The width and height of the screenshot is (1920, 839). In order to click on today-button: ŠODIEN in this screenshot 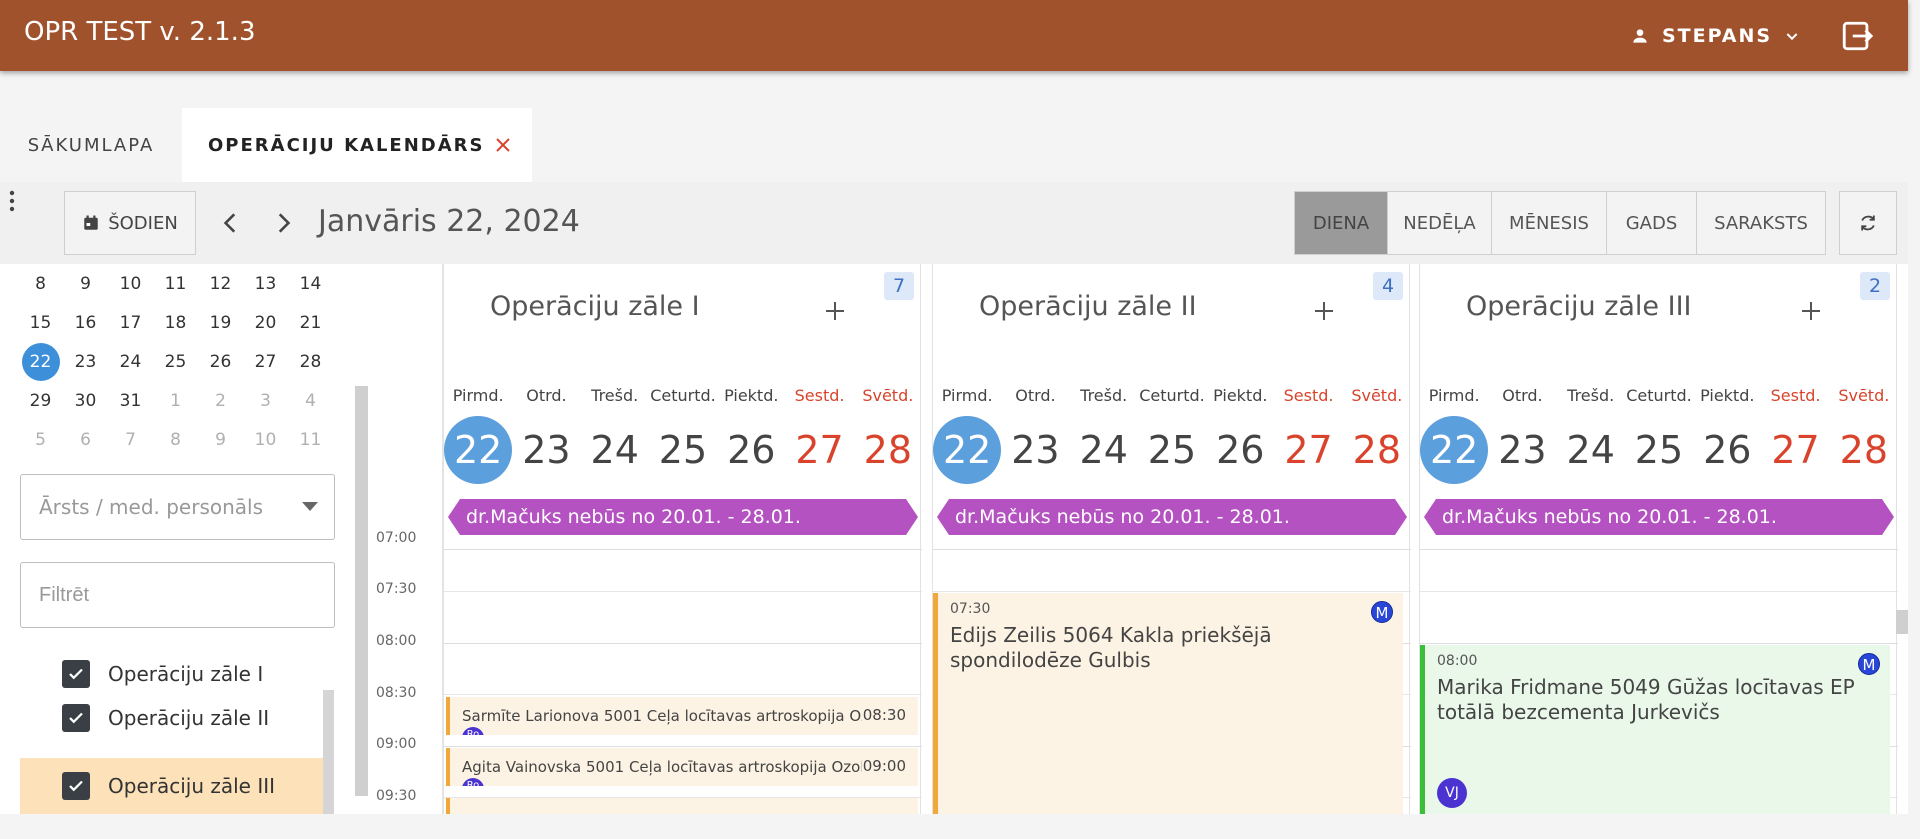, I will do `click(130, 223)`.